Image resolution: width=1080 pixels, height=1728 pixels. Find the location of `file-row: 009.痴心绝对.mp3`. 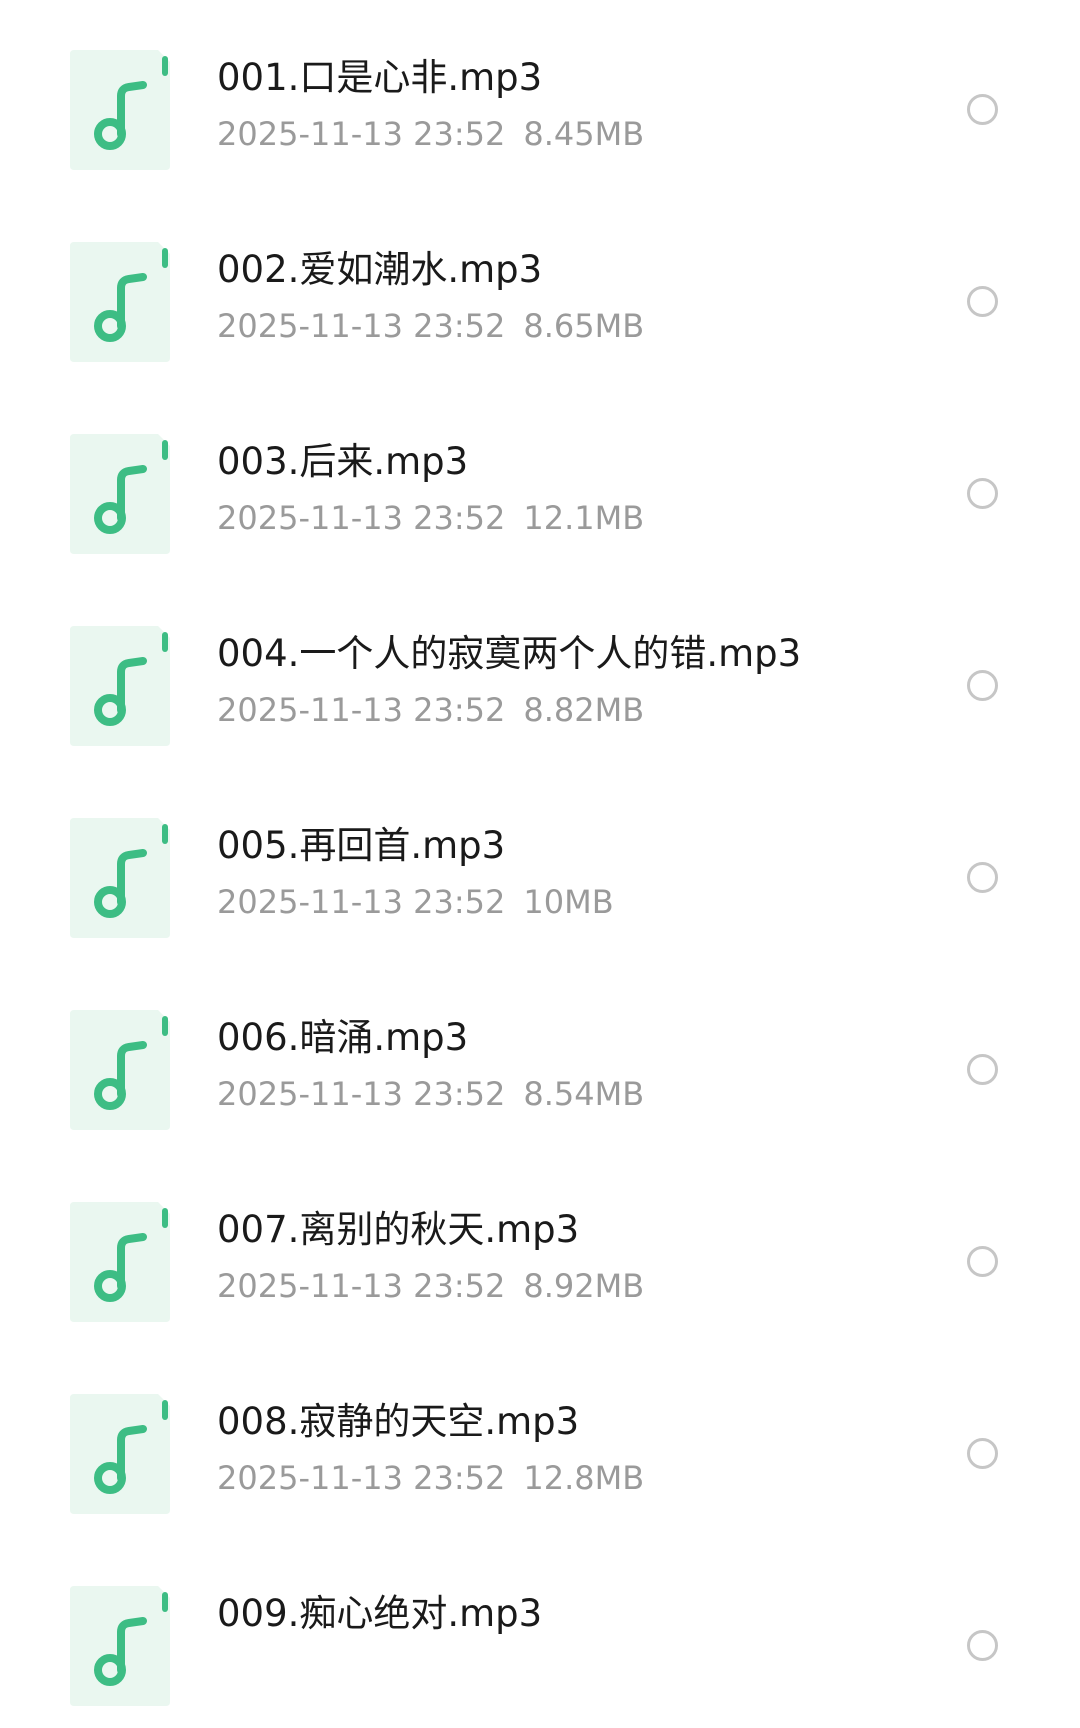

file-row: 009.痴心绝对.mp3 is located at coordinates (540, 1632).